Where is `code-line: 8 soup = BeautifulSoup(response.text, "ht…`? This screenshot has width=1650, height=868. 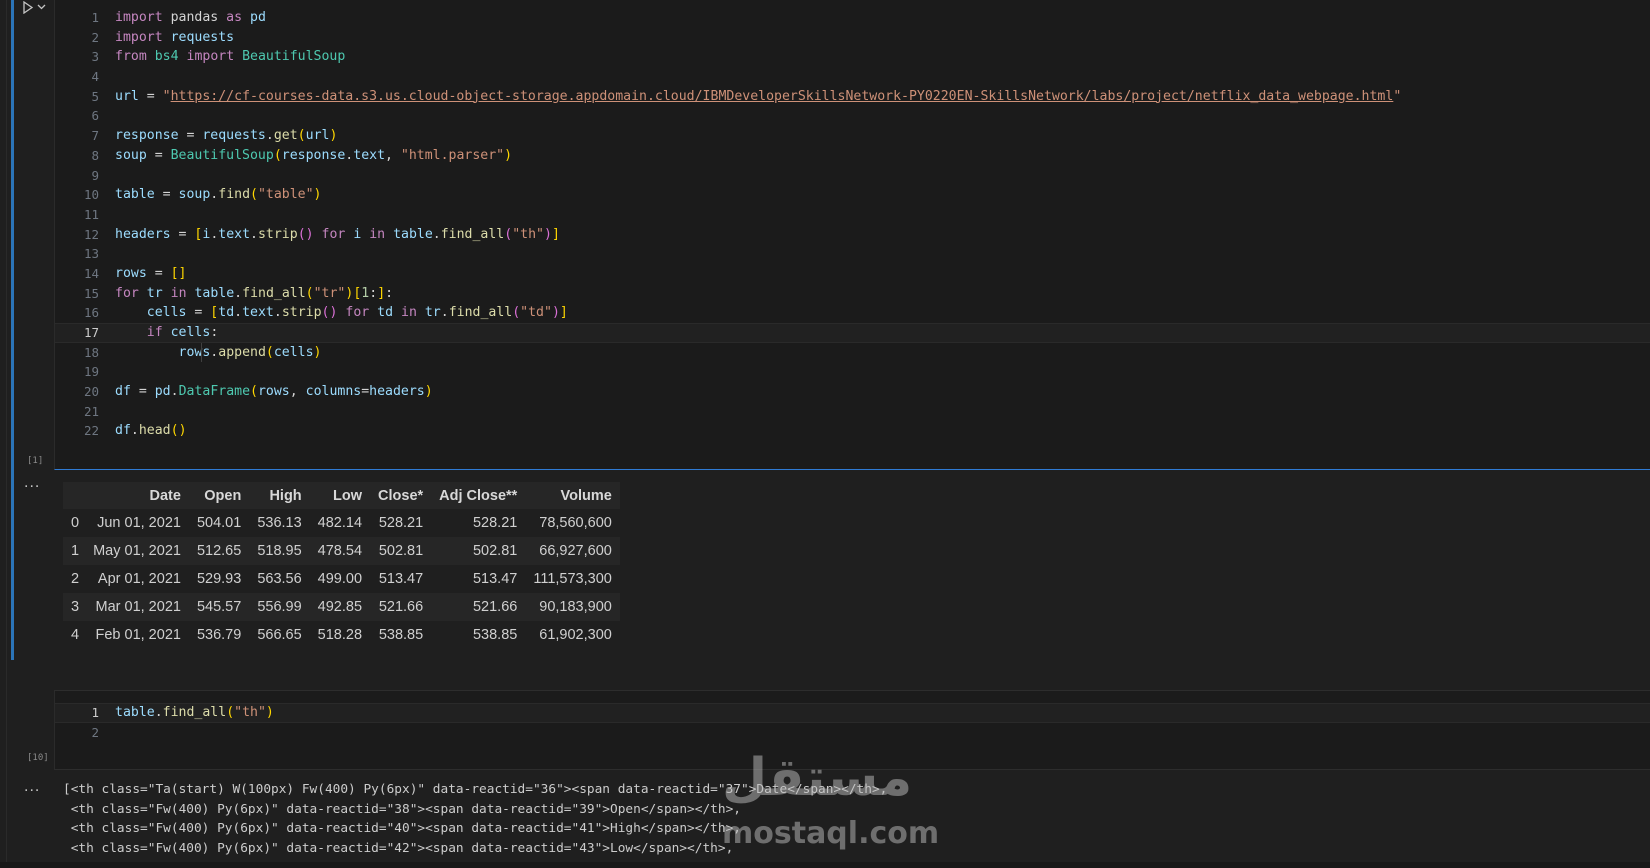 code-line: 8 soup = BeautifulSoup(response.text, "ht… is located at coordinates (852, 156).